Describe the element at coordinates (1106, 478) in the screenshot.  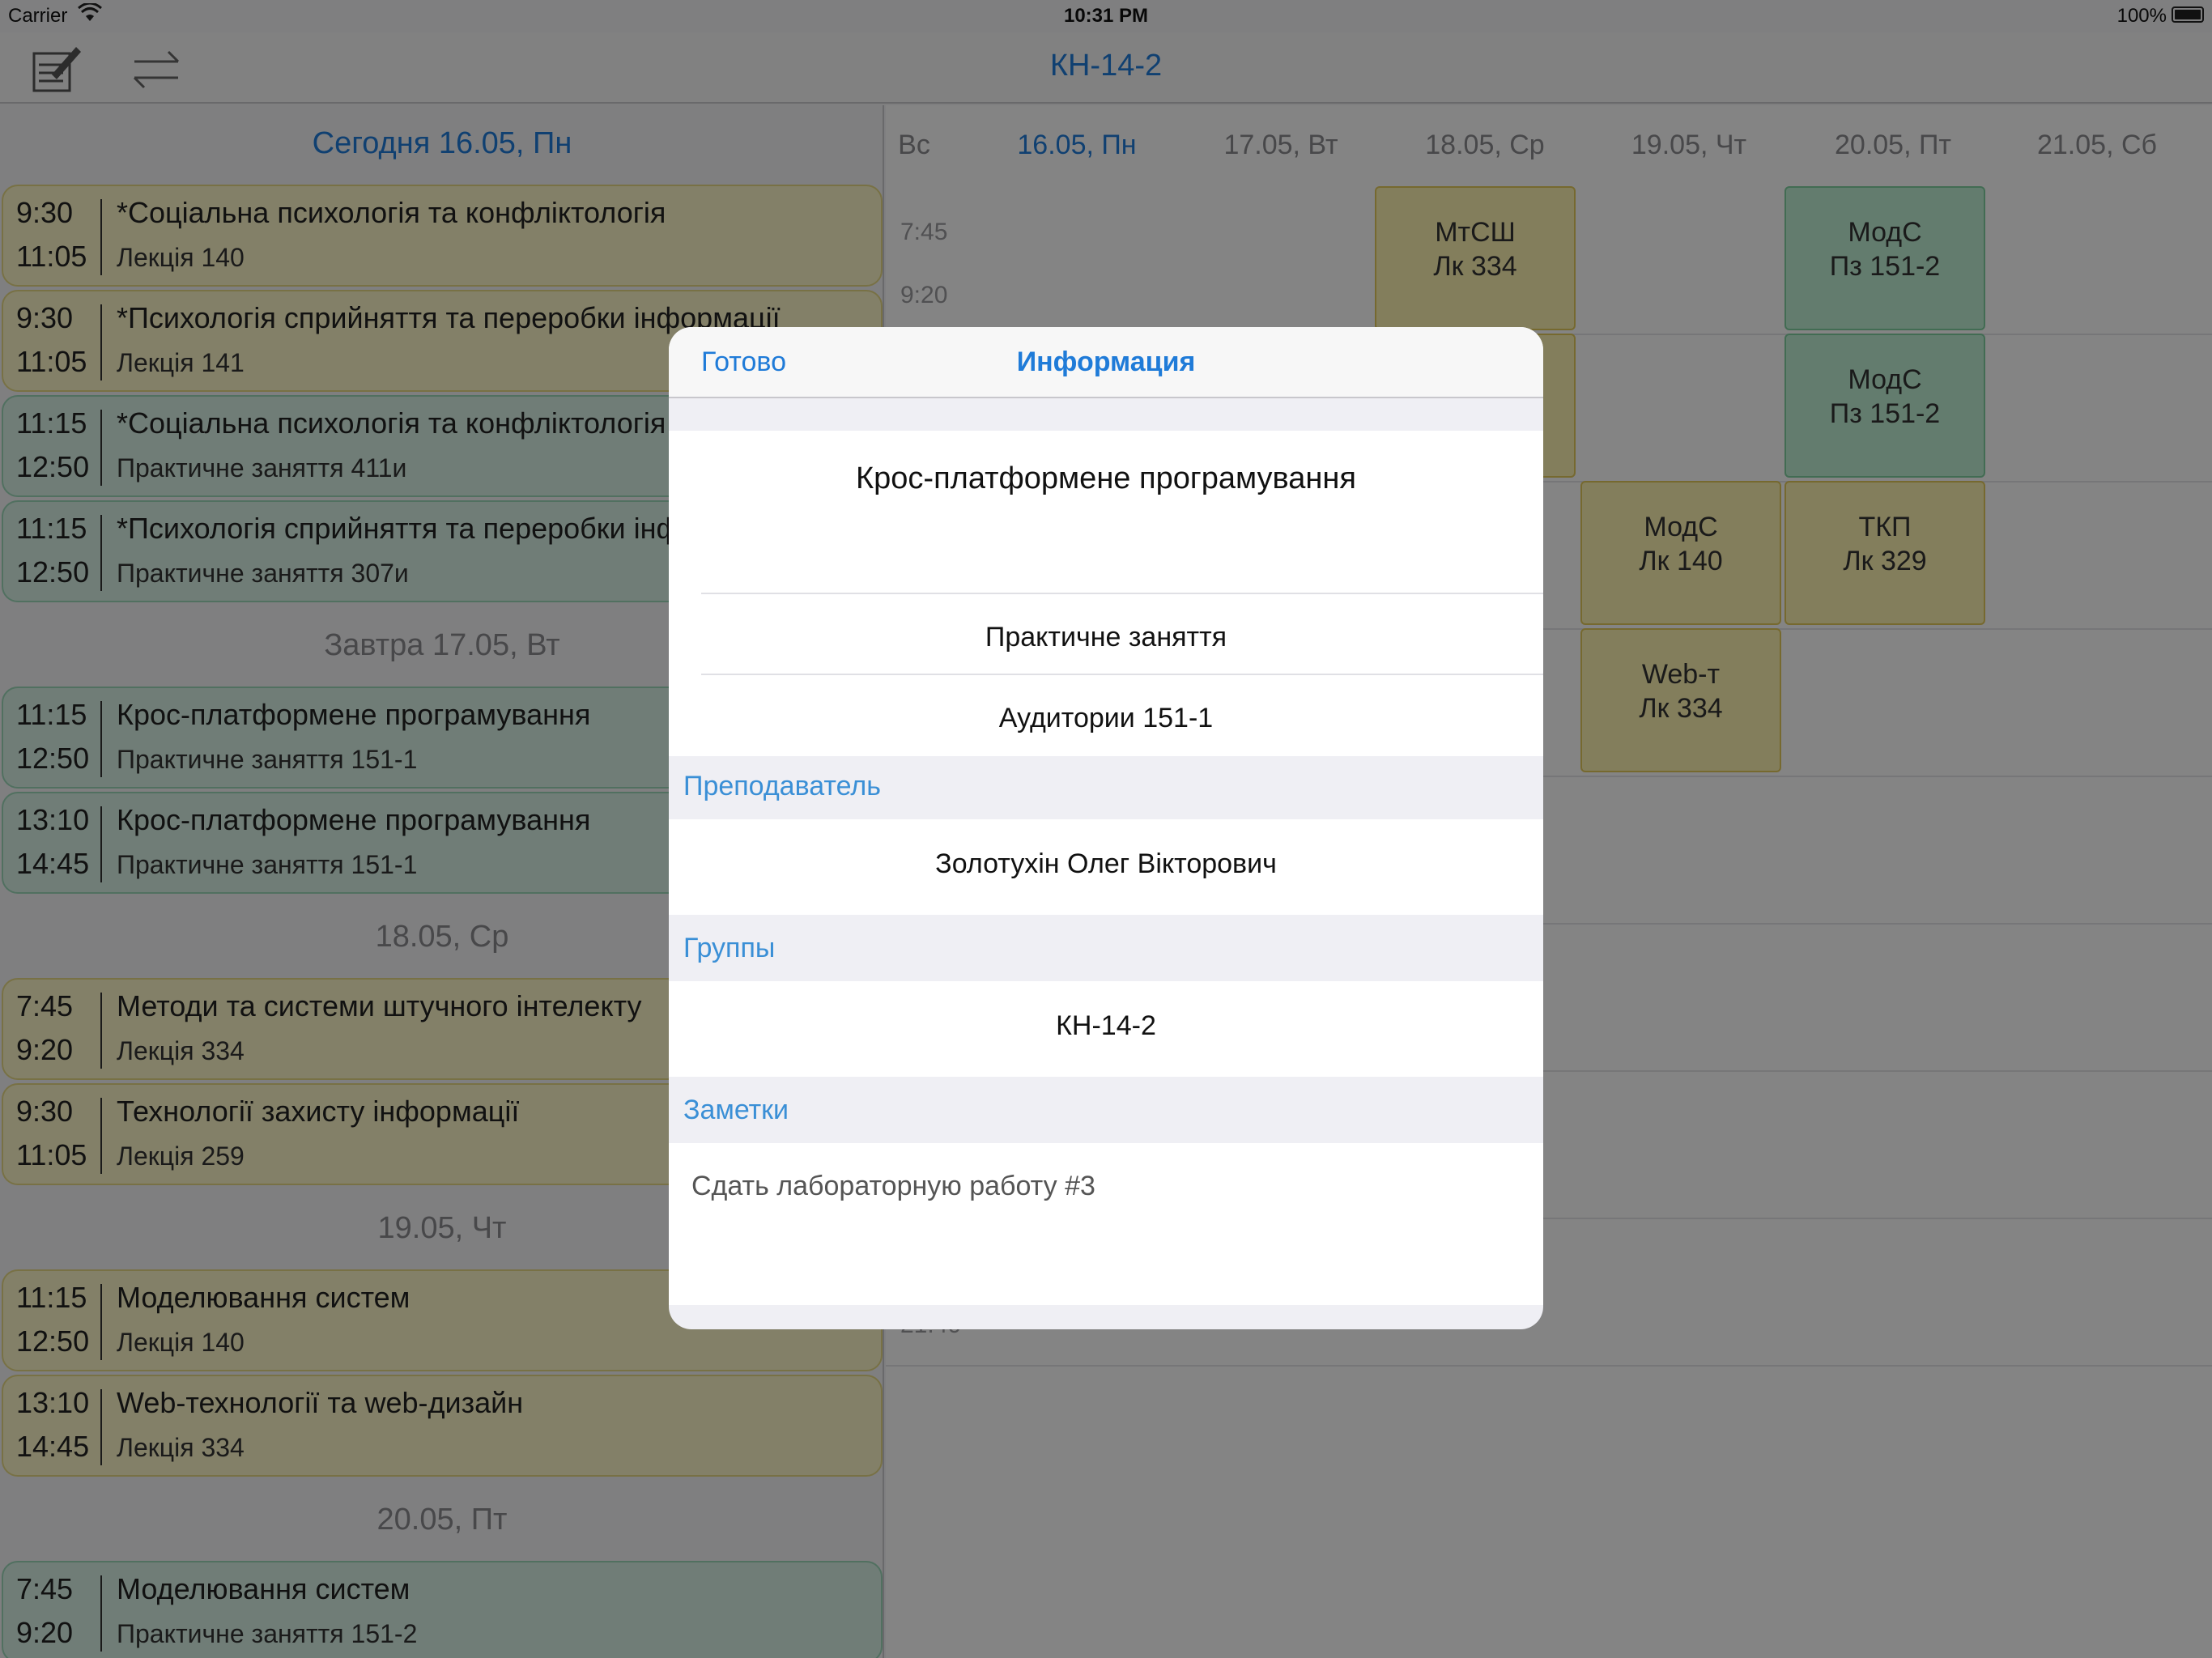
I see `subject-name: Крос-платформене програмування` at that location.